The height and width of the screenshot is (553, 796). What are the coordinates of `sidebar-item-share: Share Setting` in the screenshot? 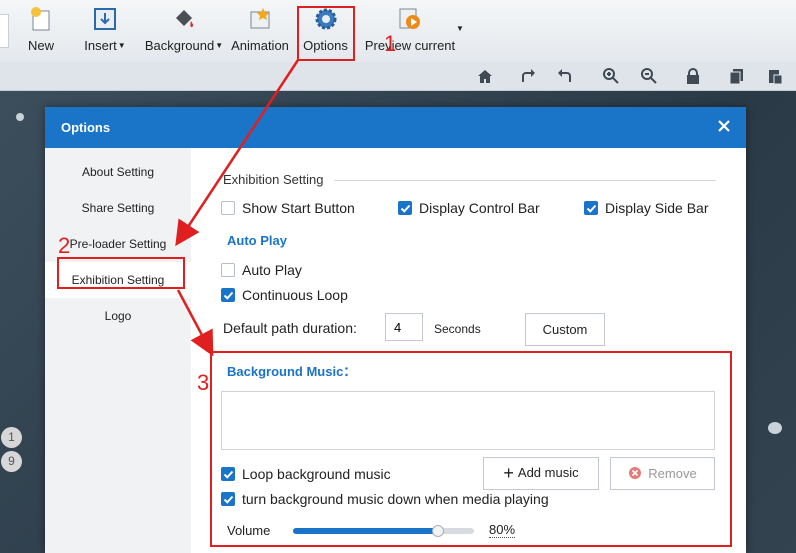 It's located at (118, 208).